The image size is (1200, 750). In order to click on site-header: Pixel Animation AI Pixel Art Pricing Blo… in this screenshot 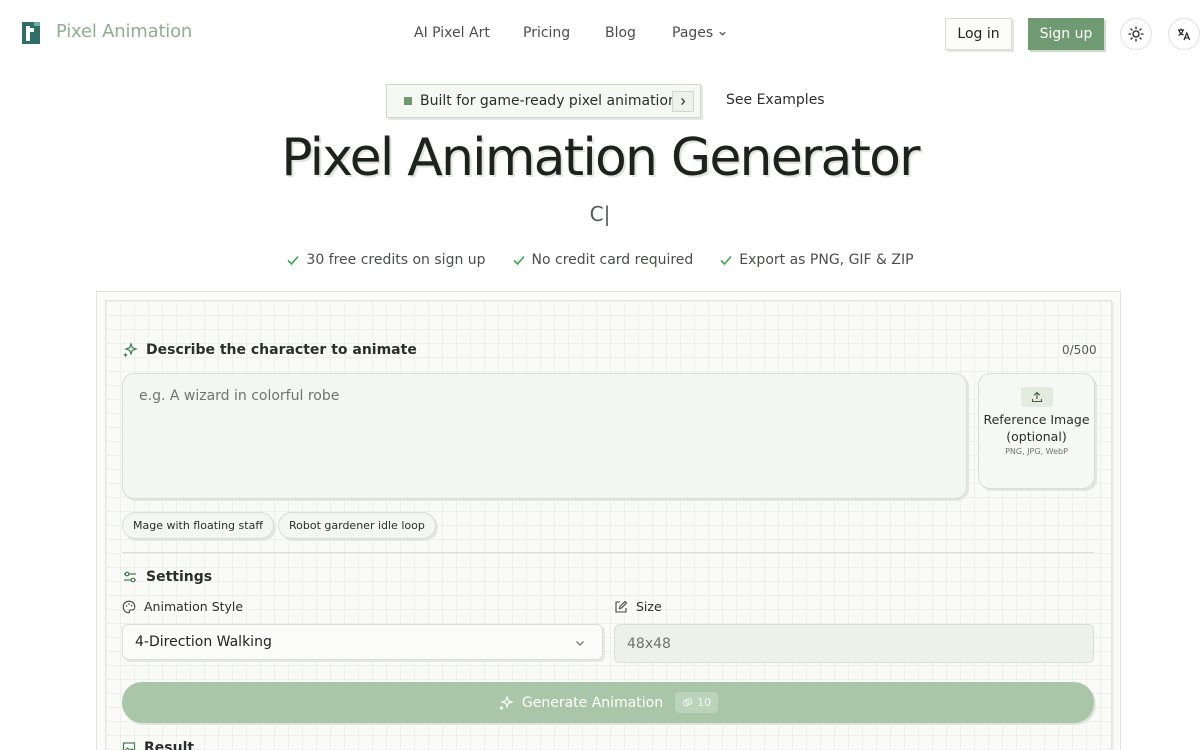, I will do `click(600, 34)`.